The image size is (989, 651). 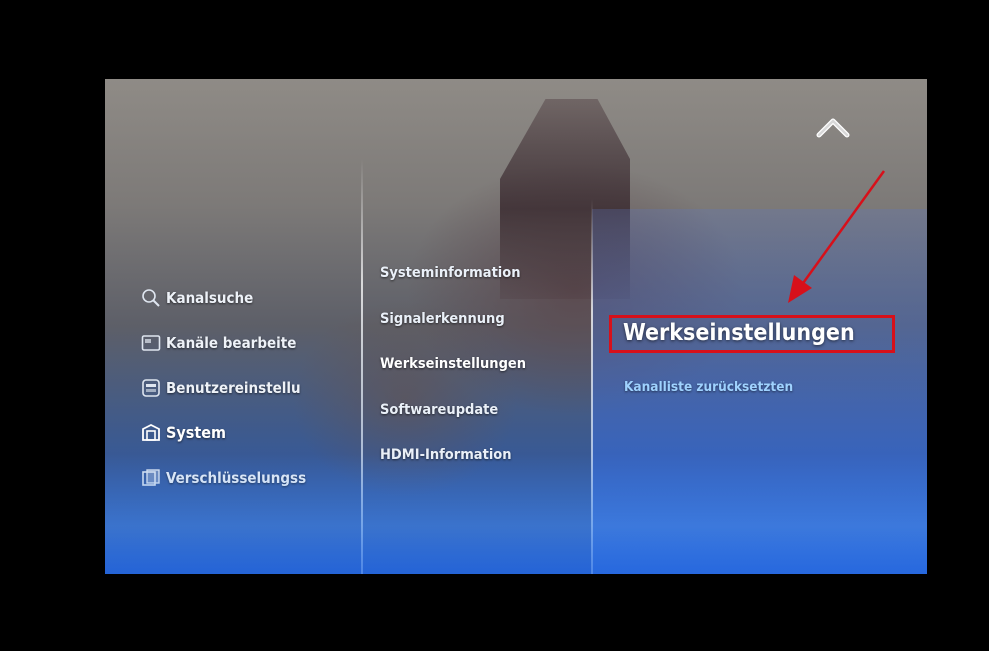 What do you see at coordinates (752, 334) in the screenshot?
I see `panel-title-werkseinstellungen: Werkseinstellungen` at bounding box center [752, 334].